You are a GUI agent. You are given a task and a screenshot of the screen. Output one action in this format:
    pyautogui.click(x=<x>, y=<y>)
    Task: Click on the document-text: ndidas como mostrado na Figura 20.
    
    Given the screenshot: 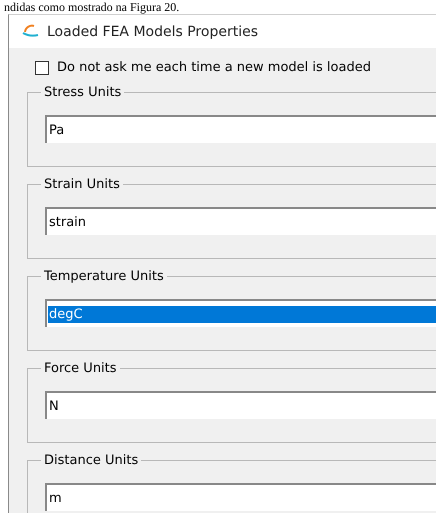 What is the action you would take?
    pyautogui.click(x=91, y=7)
    